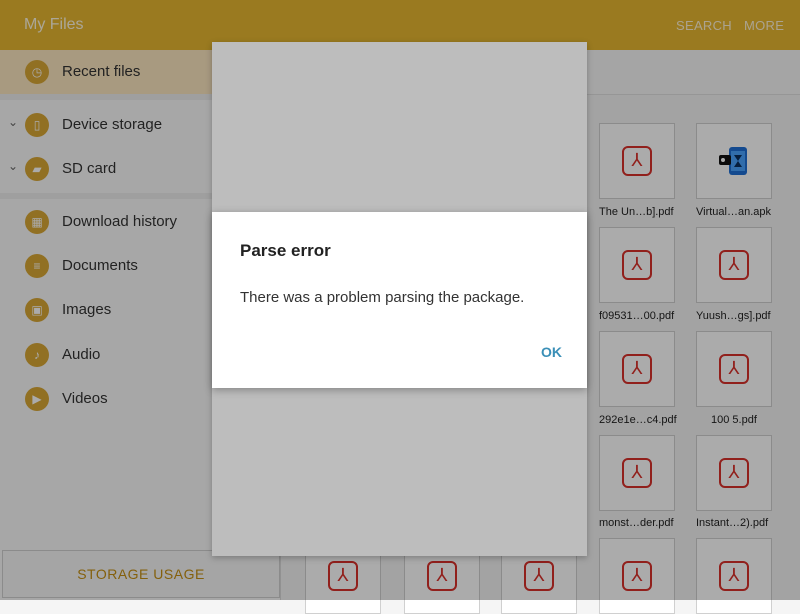  I want to click on ok-button: OK, so click(551, 352).